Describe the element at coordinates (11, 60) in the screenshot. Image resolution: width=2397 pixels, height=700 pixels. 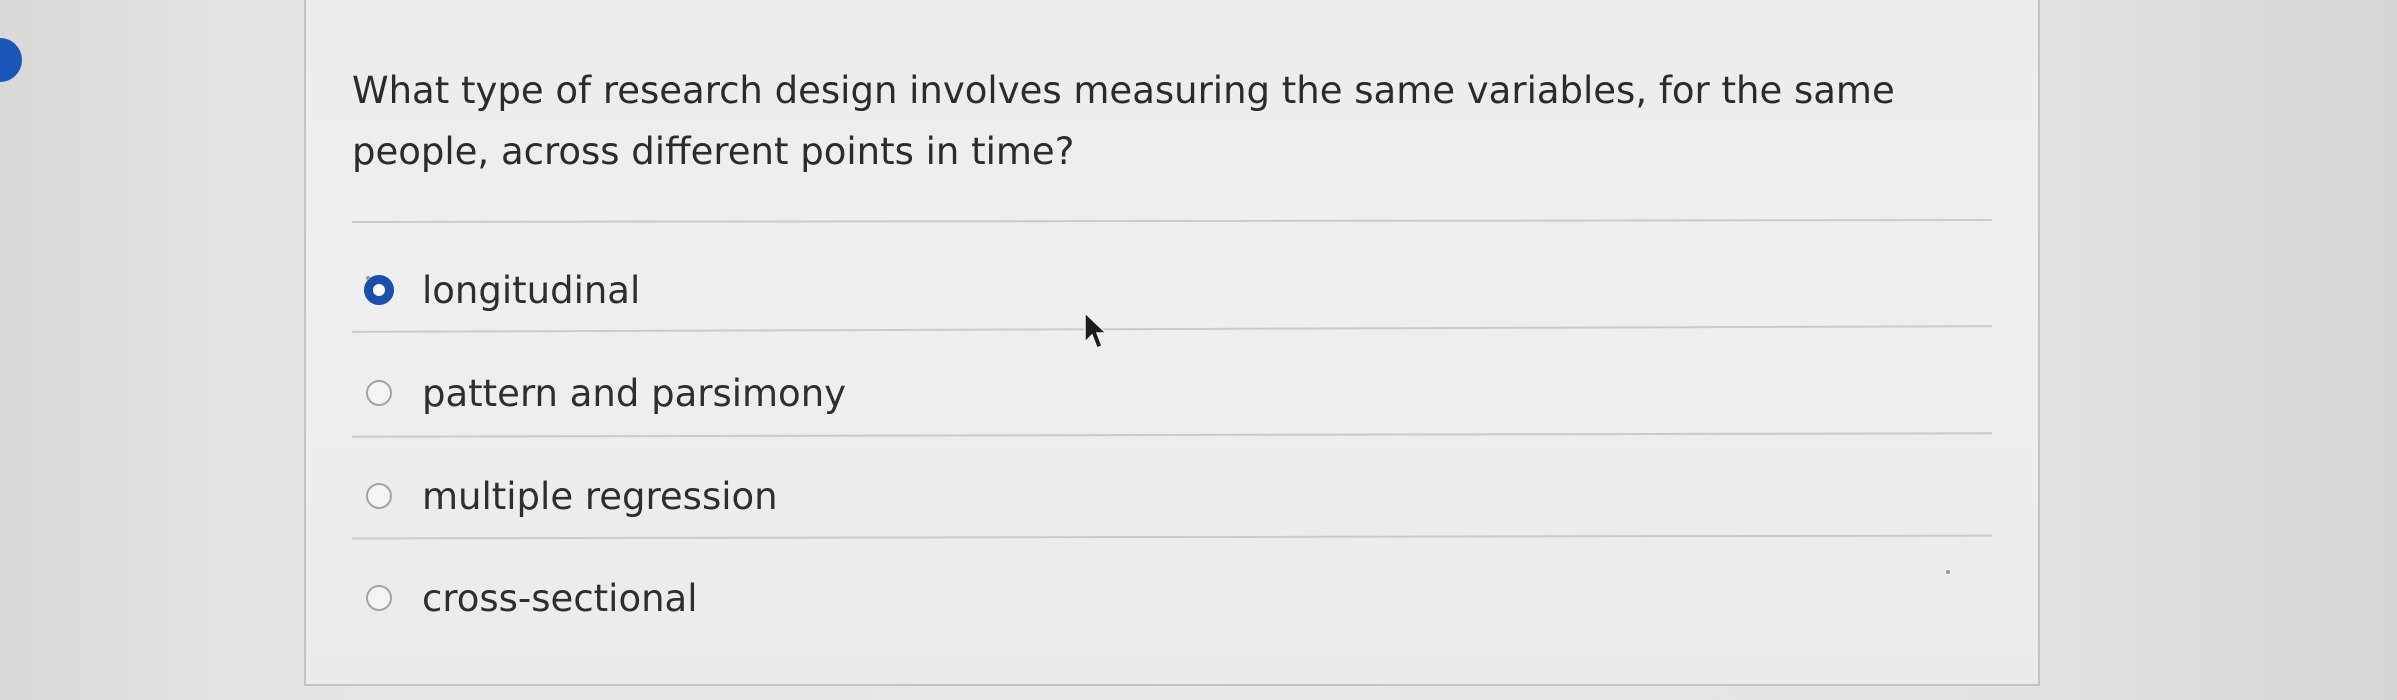
I see `edge-status-dot` at that location.